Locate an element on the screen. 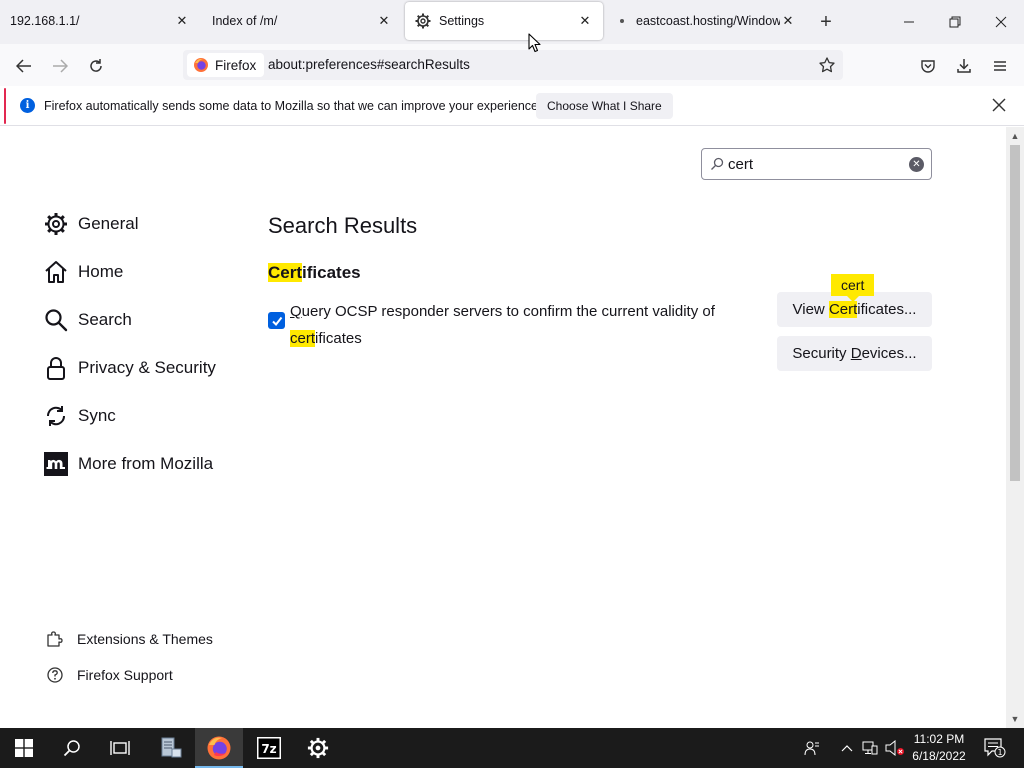 The width and height of the screenshot is (1024, 768). clear-search-icon: ✕ is located at coordinates (916, 164).